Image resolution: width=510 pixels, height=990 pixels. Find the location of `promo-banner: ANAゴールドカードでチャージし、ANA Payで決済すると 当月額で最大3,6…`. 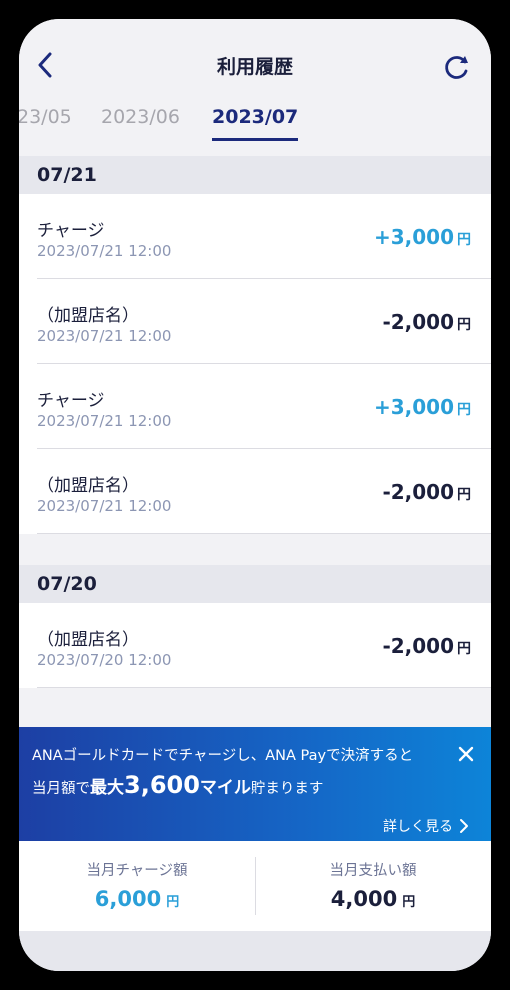

promo-banner: ANAゴールドカードでチャージし、ANA Payで決済すると 当月額で最大3,6… is located at coordinates (255, 784).